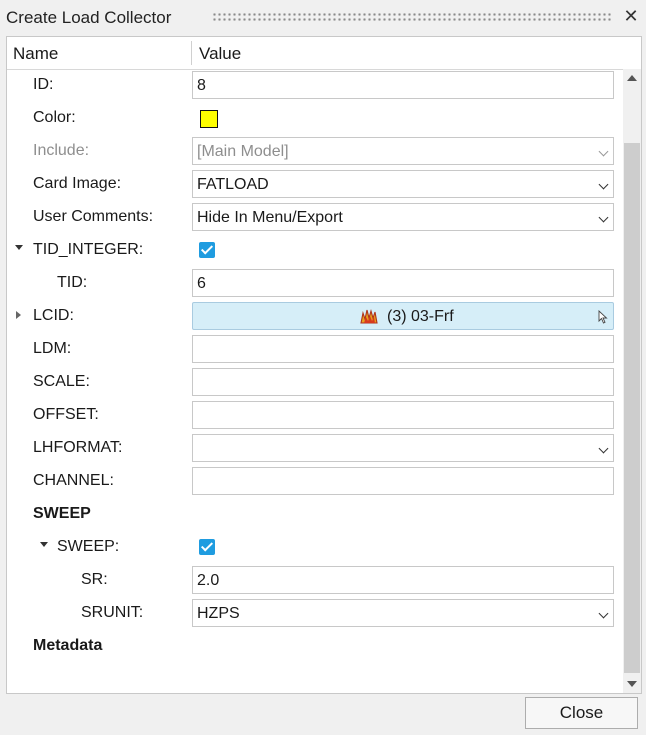 The image size is (646, 735). Describe the element at coordinates (112, 612) in the screenshot. I see `srunit-label: SRUNIT:` at that location.